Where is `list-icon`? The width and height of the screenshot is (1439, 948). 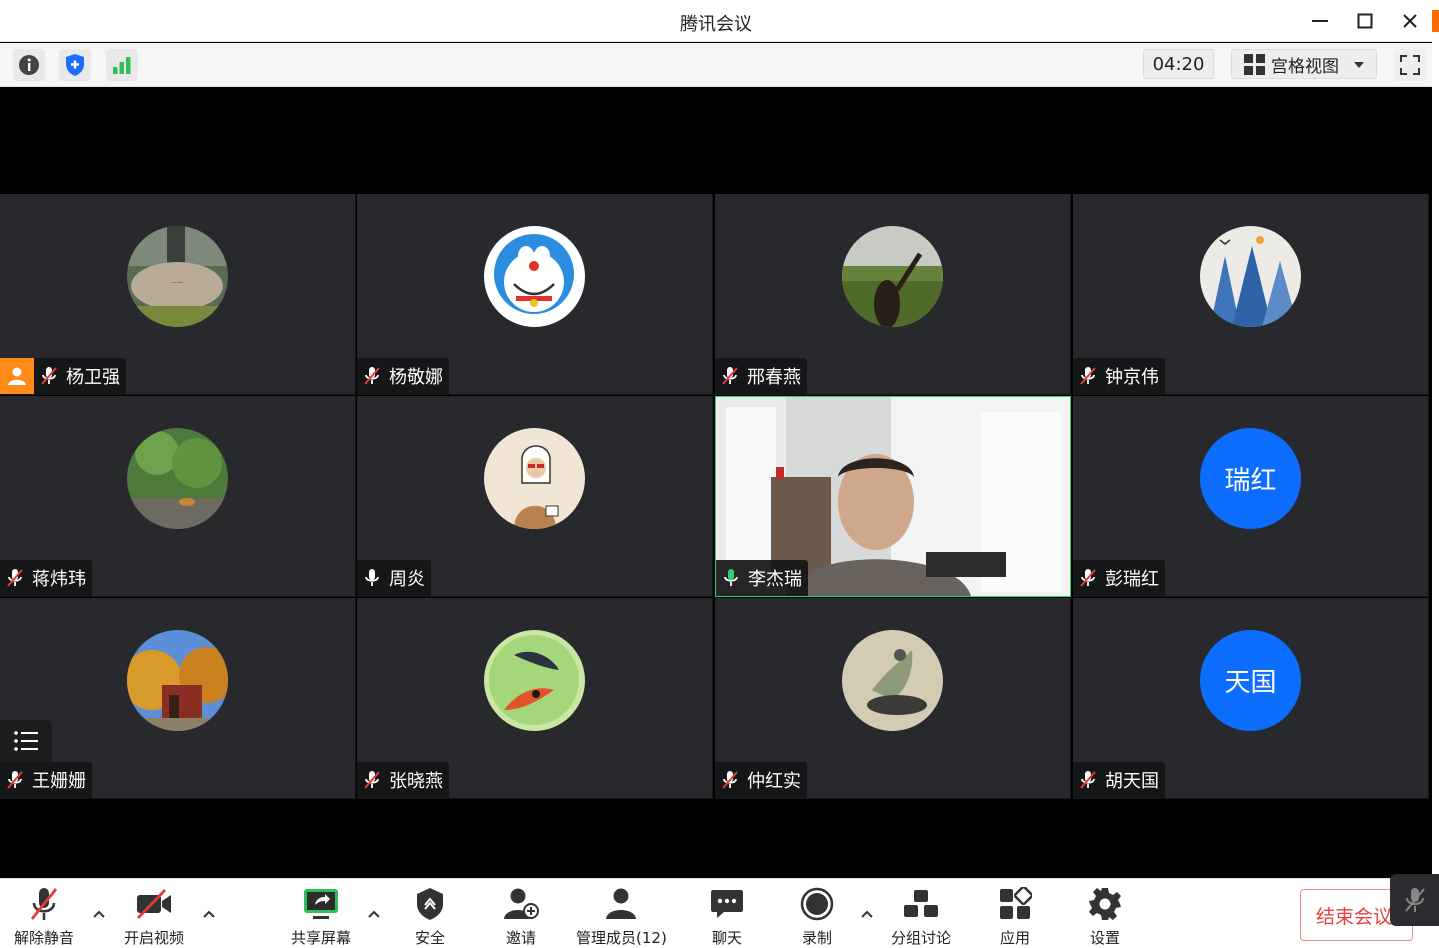
list-icon is located at coordinates (26, 741).